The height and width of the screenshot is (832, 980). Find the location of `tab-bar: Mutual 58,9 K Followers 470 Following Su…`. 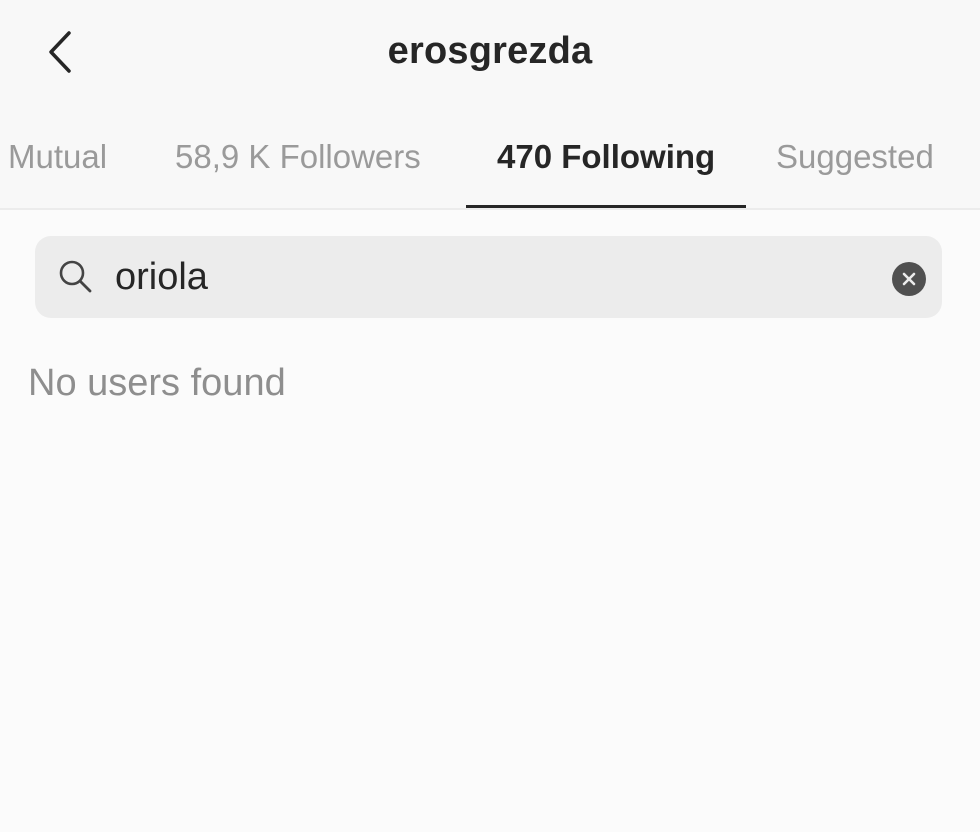

tab-bar: Mutual 58,9 K Followers 470 Following Su… is located at coordinates (490, 170).